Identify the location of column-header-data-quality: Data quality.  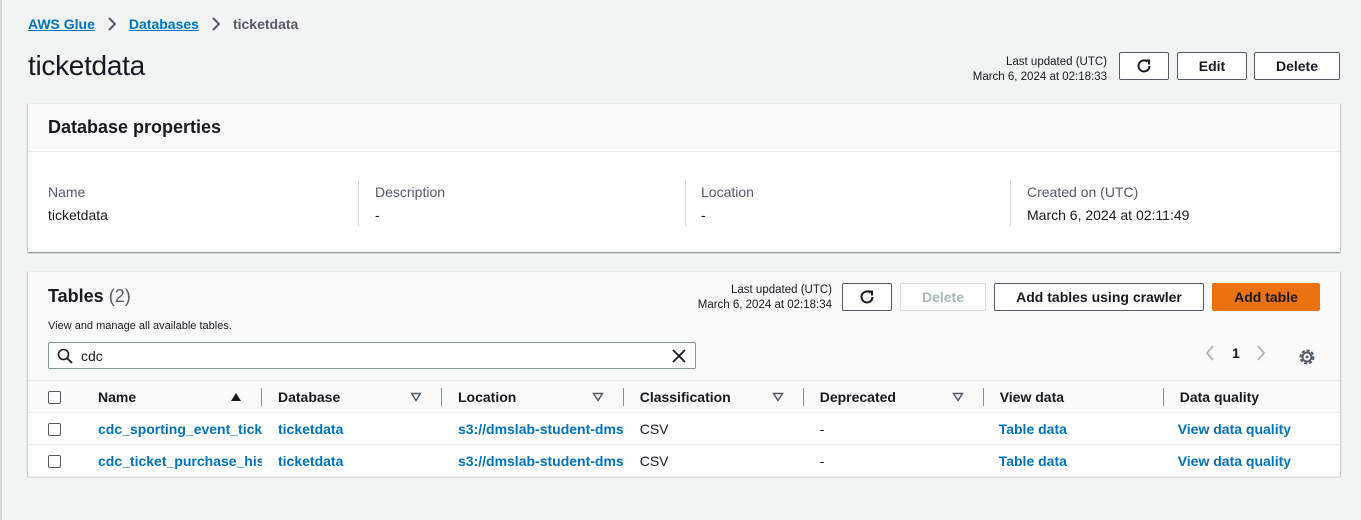
(1251, 396).